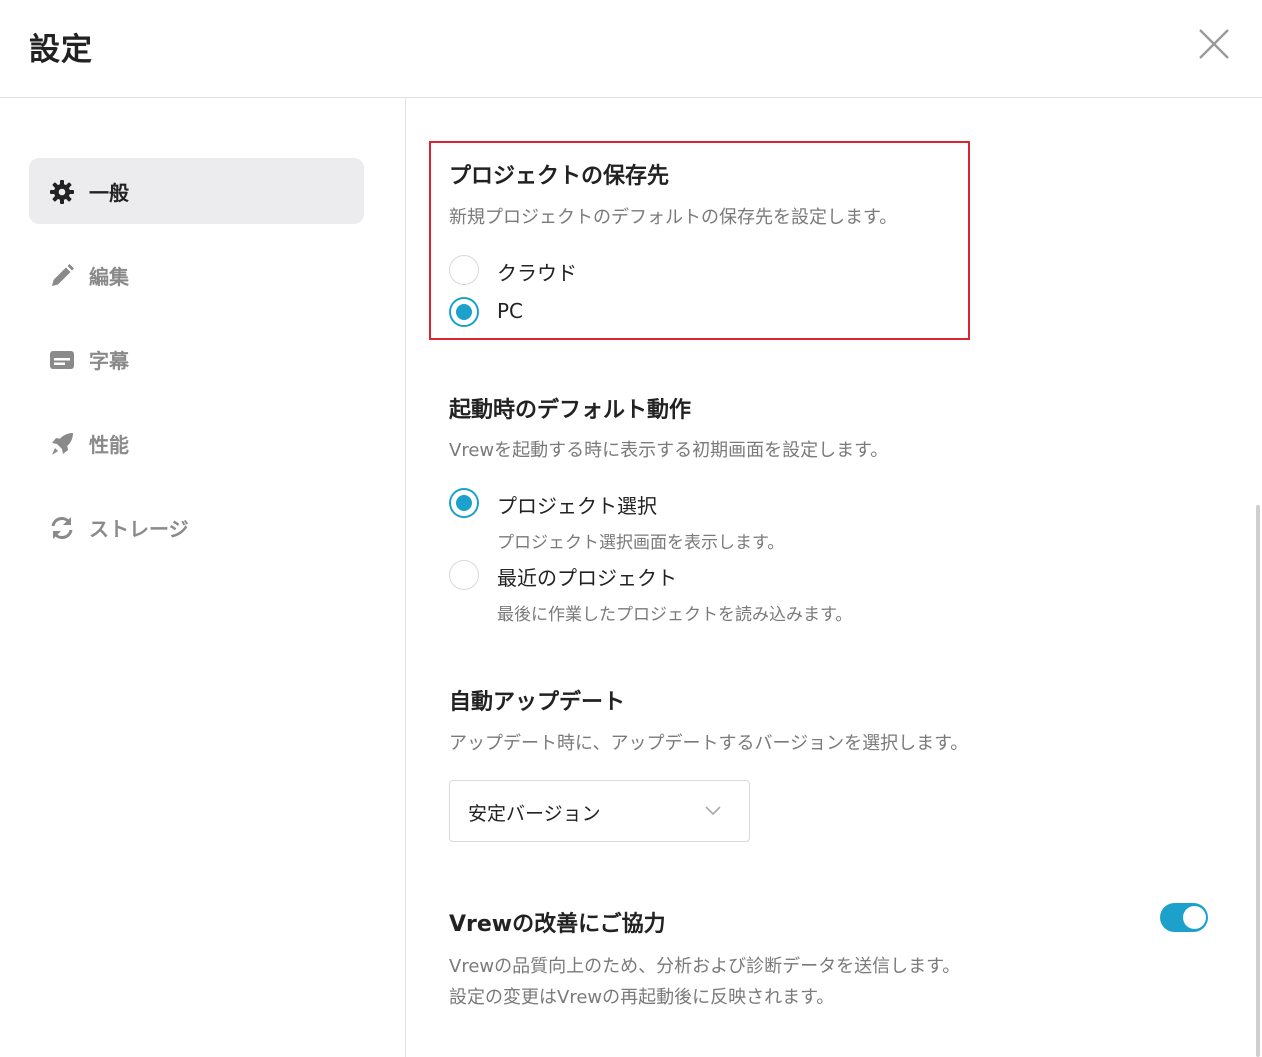 This screenshot has height=1057, width=1262. Describe the element at coordinates (705, 966) in the screenshot. I see `section-description-line1: Vrewの品質向上のため、分析および診断データを送信します。` at that location.